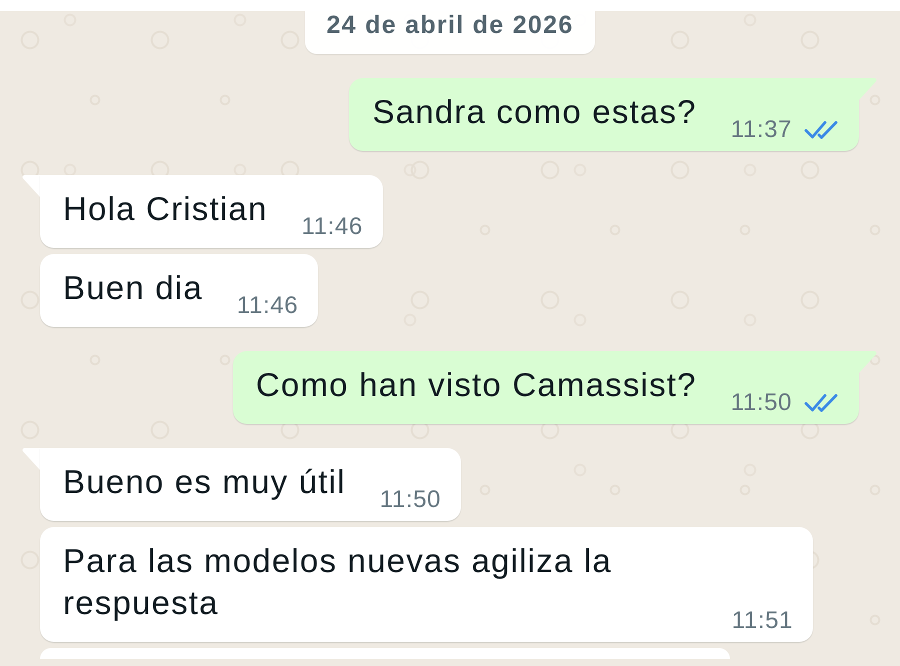  Describe the element at coordinates (534, 112) in the screenshot. I see `message-text: Sandra como estas?` at that location.